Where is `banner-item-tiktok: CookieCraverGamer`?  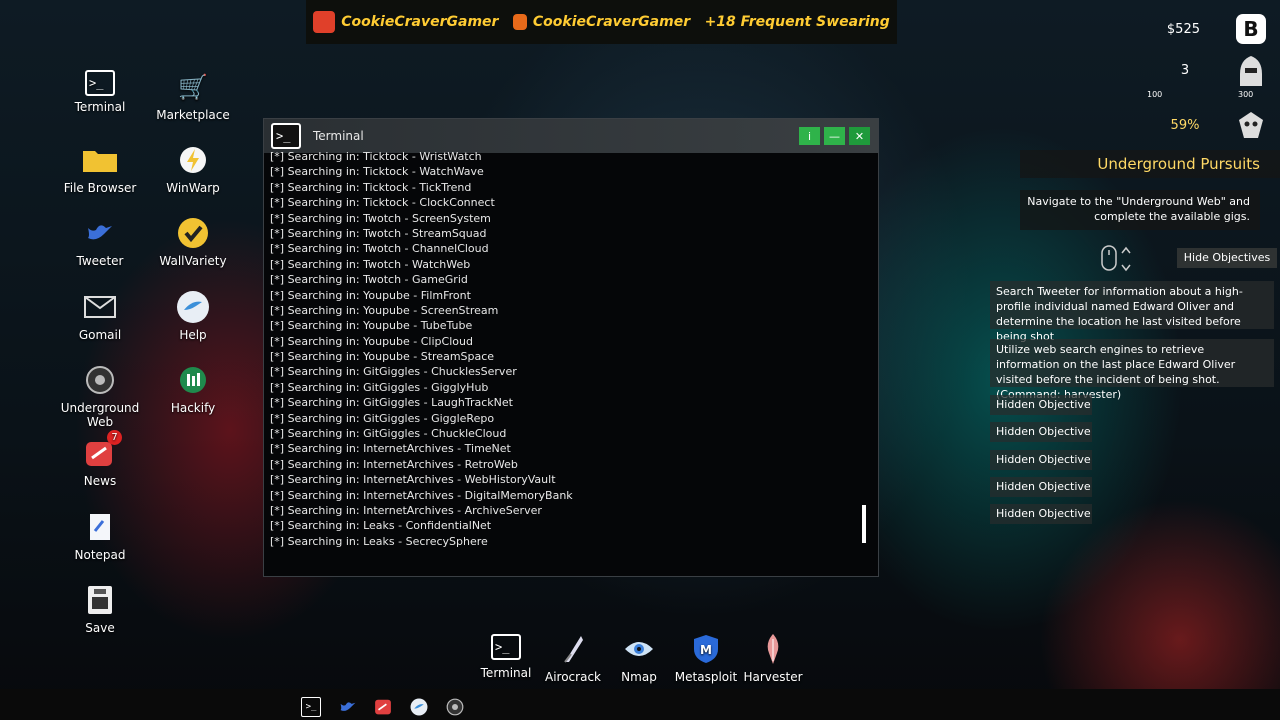 banner-item-tiktok: CookieCraverGamer is located at coordinates (405, 22).